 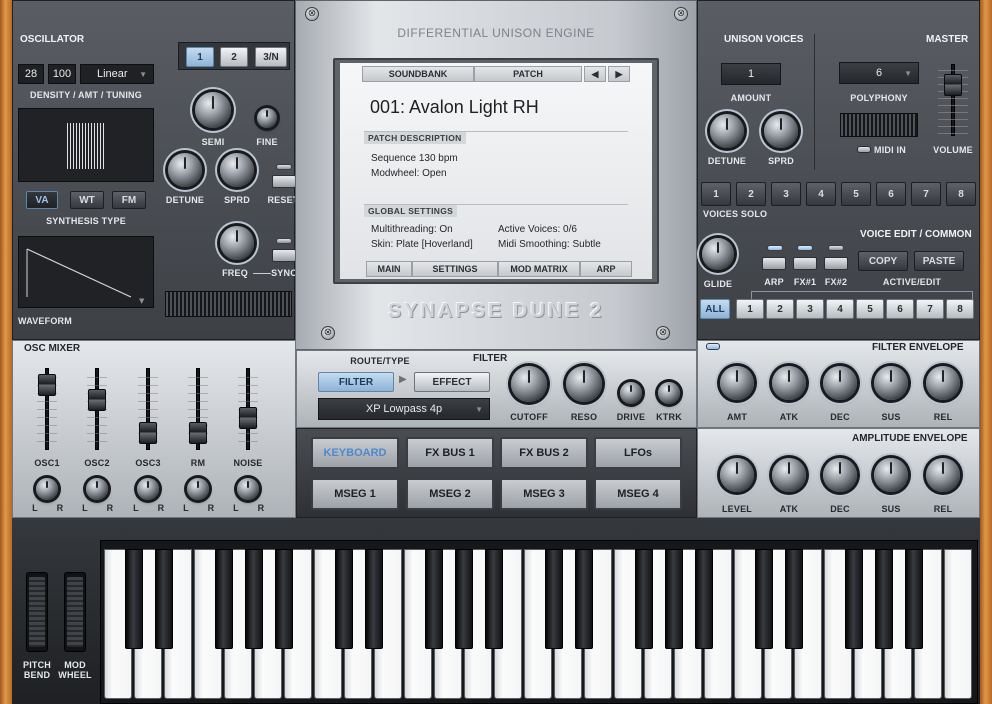 I want to click on mixer-fader-osc3, so click(x=148, y=433).